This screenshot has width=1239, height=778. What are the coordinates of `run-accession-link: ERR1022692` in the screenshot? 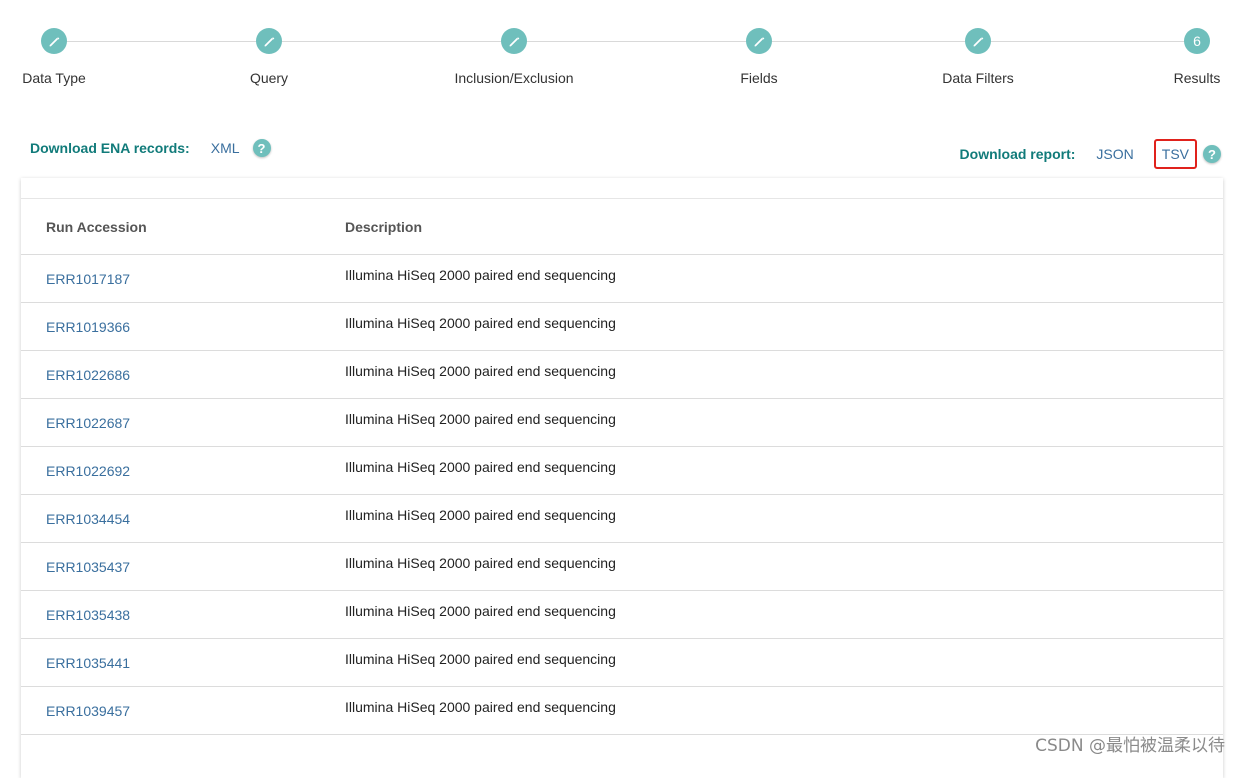 It's located at (88, 471).